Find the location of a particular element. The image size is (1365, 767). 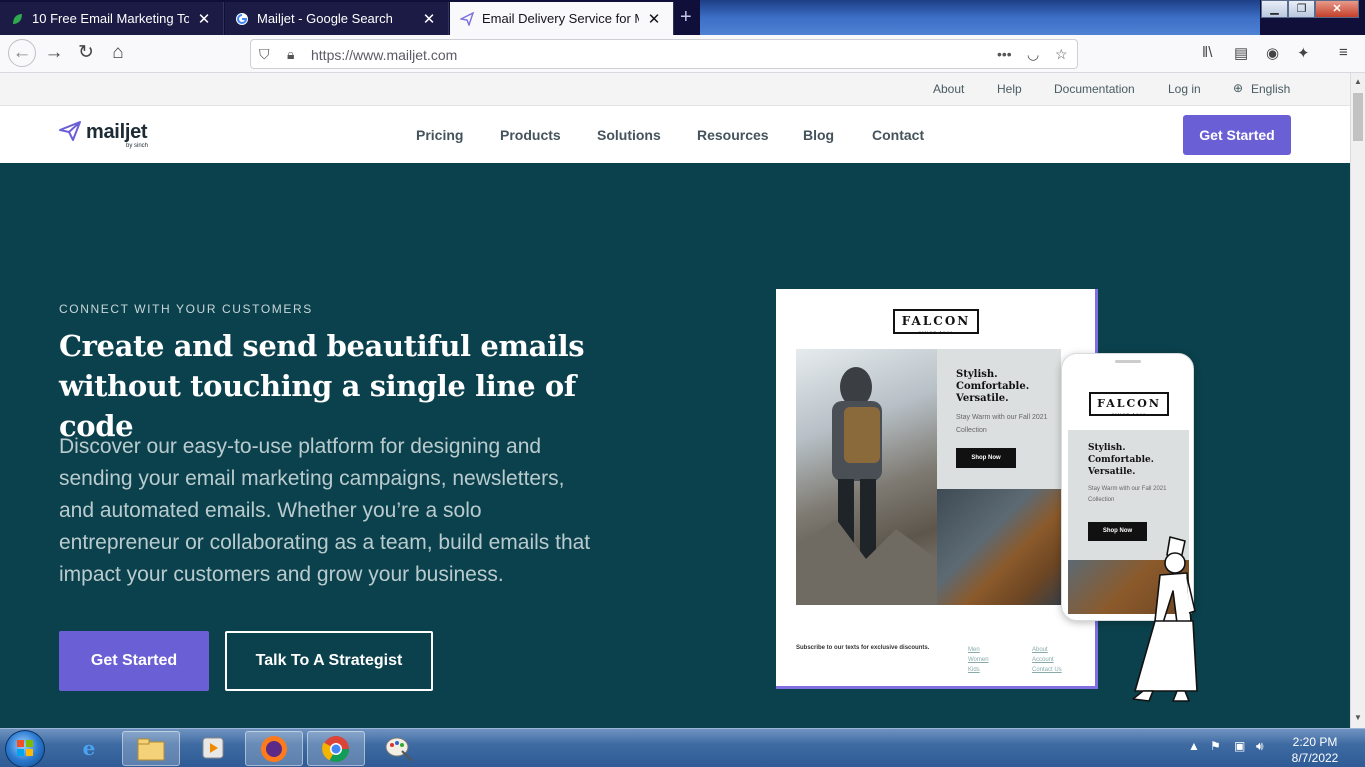

brand-name: FALCON is located at coordinates (936, 321).